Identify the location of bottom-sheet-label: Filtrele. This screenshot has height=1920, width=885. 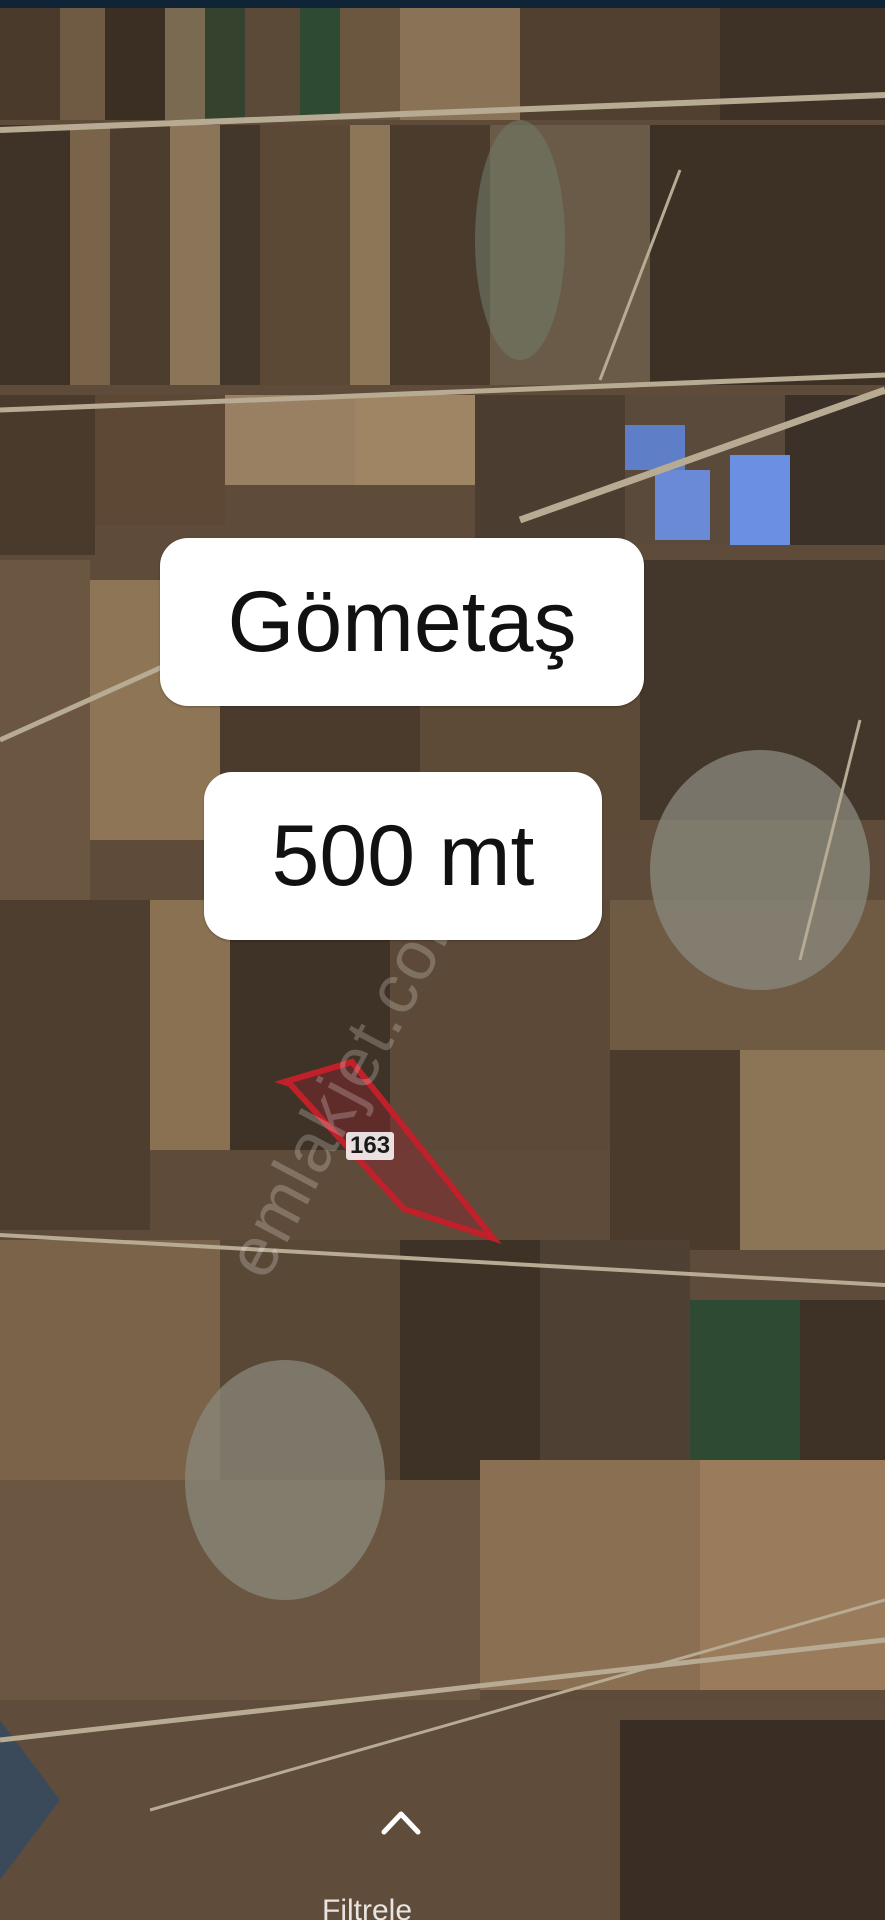
(367, 1907).